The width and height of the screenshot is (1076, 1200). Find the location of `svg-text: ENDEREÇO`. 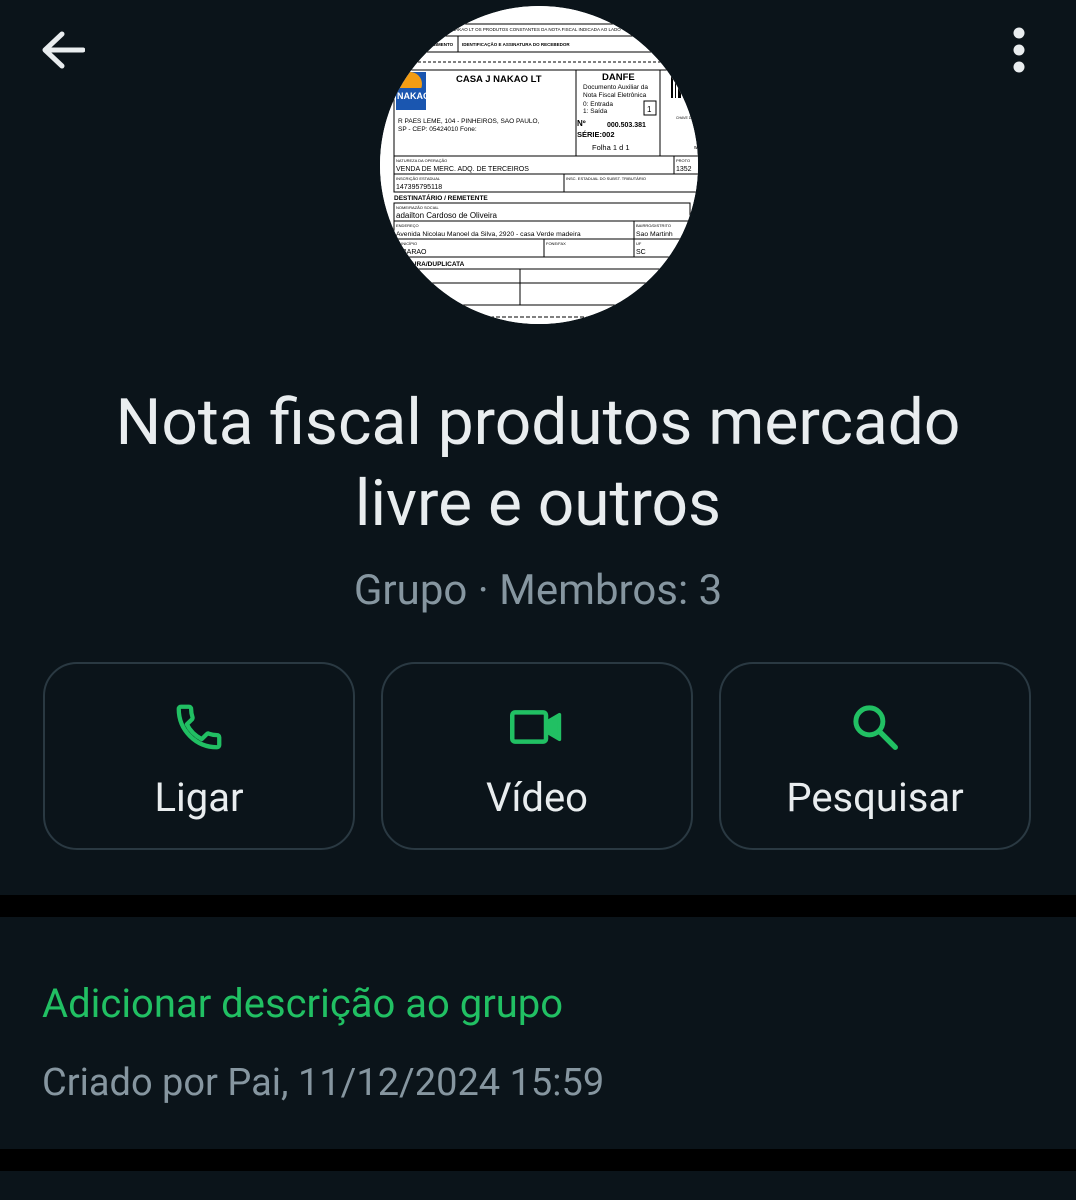

svg-text: ENDEREÇO is located at coordinates (407, 225).